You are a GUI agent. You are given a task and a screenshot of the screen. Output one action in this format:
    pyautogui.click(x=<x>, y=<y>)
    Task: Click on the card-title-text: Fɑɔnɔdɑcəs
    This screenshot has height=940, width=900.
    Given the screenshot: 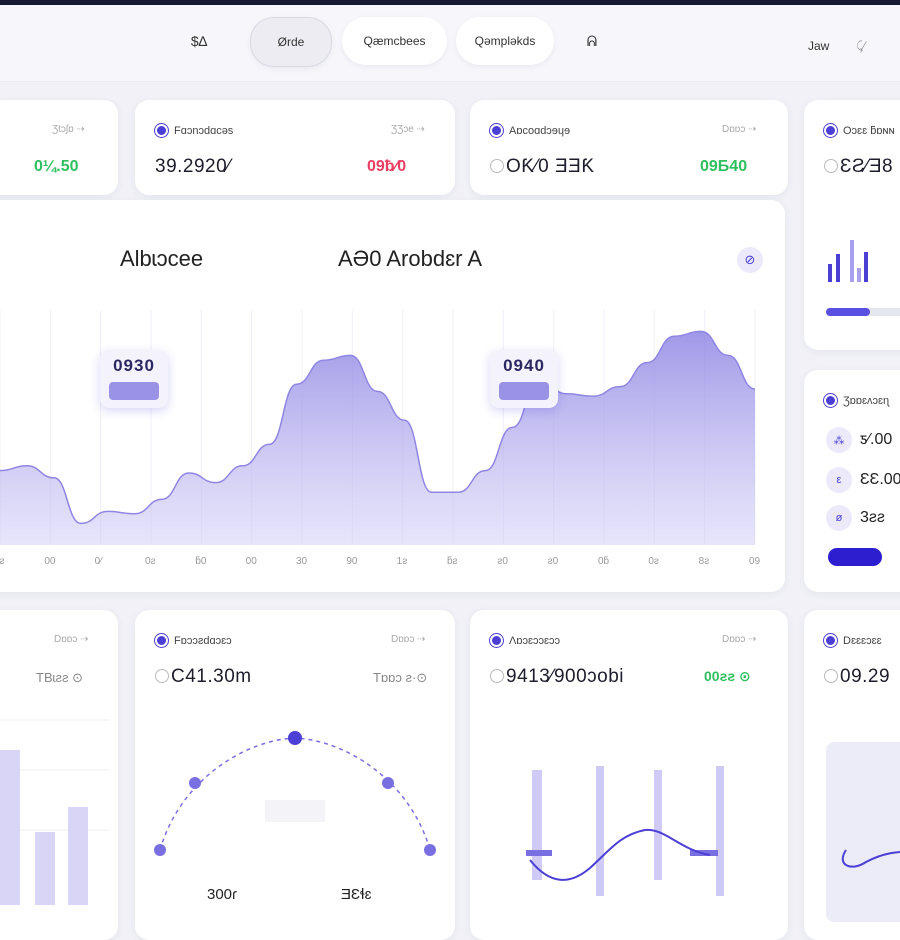 What is the action you would take?
    pyautogui.click(x=204, y=130)
    